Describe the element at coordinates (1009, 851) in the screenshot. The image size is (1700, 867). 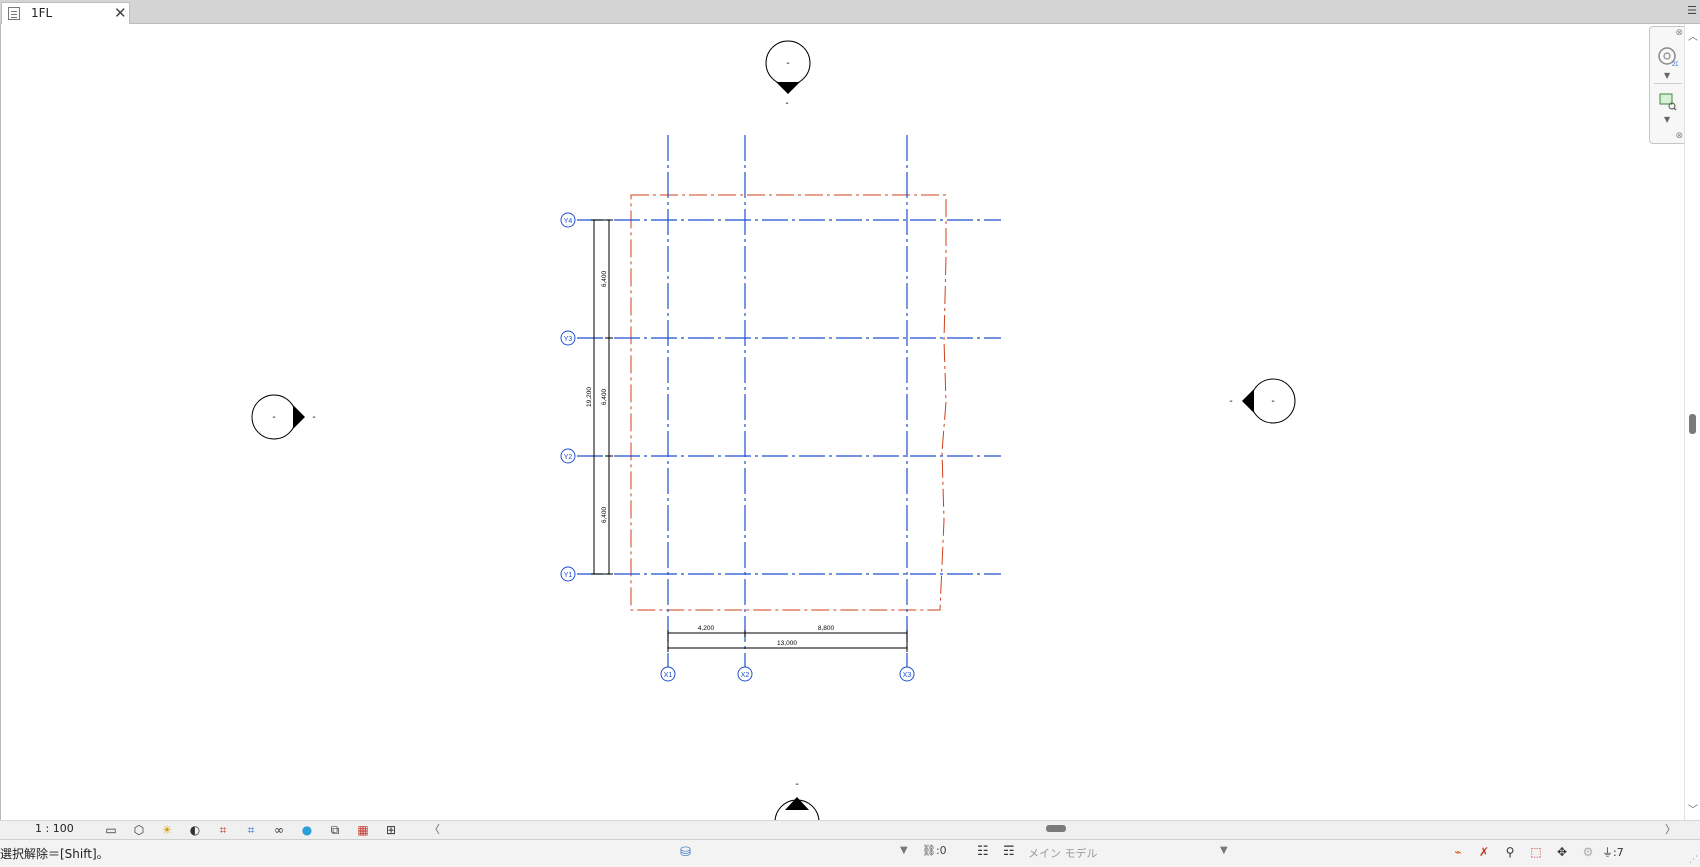
I see `design-options-list-icon: ☶` at that location.